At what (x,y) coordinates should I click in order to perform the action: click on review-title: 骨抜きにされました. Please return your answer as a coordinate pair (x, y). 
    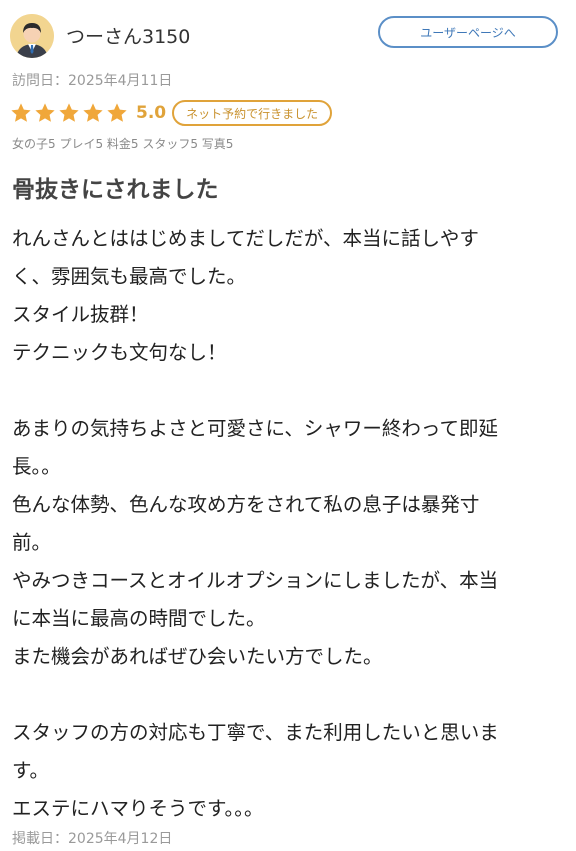
    Looking at the image, I should click on (115, 190).